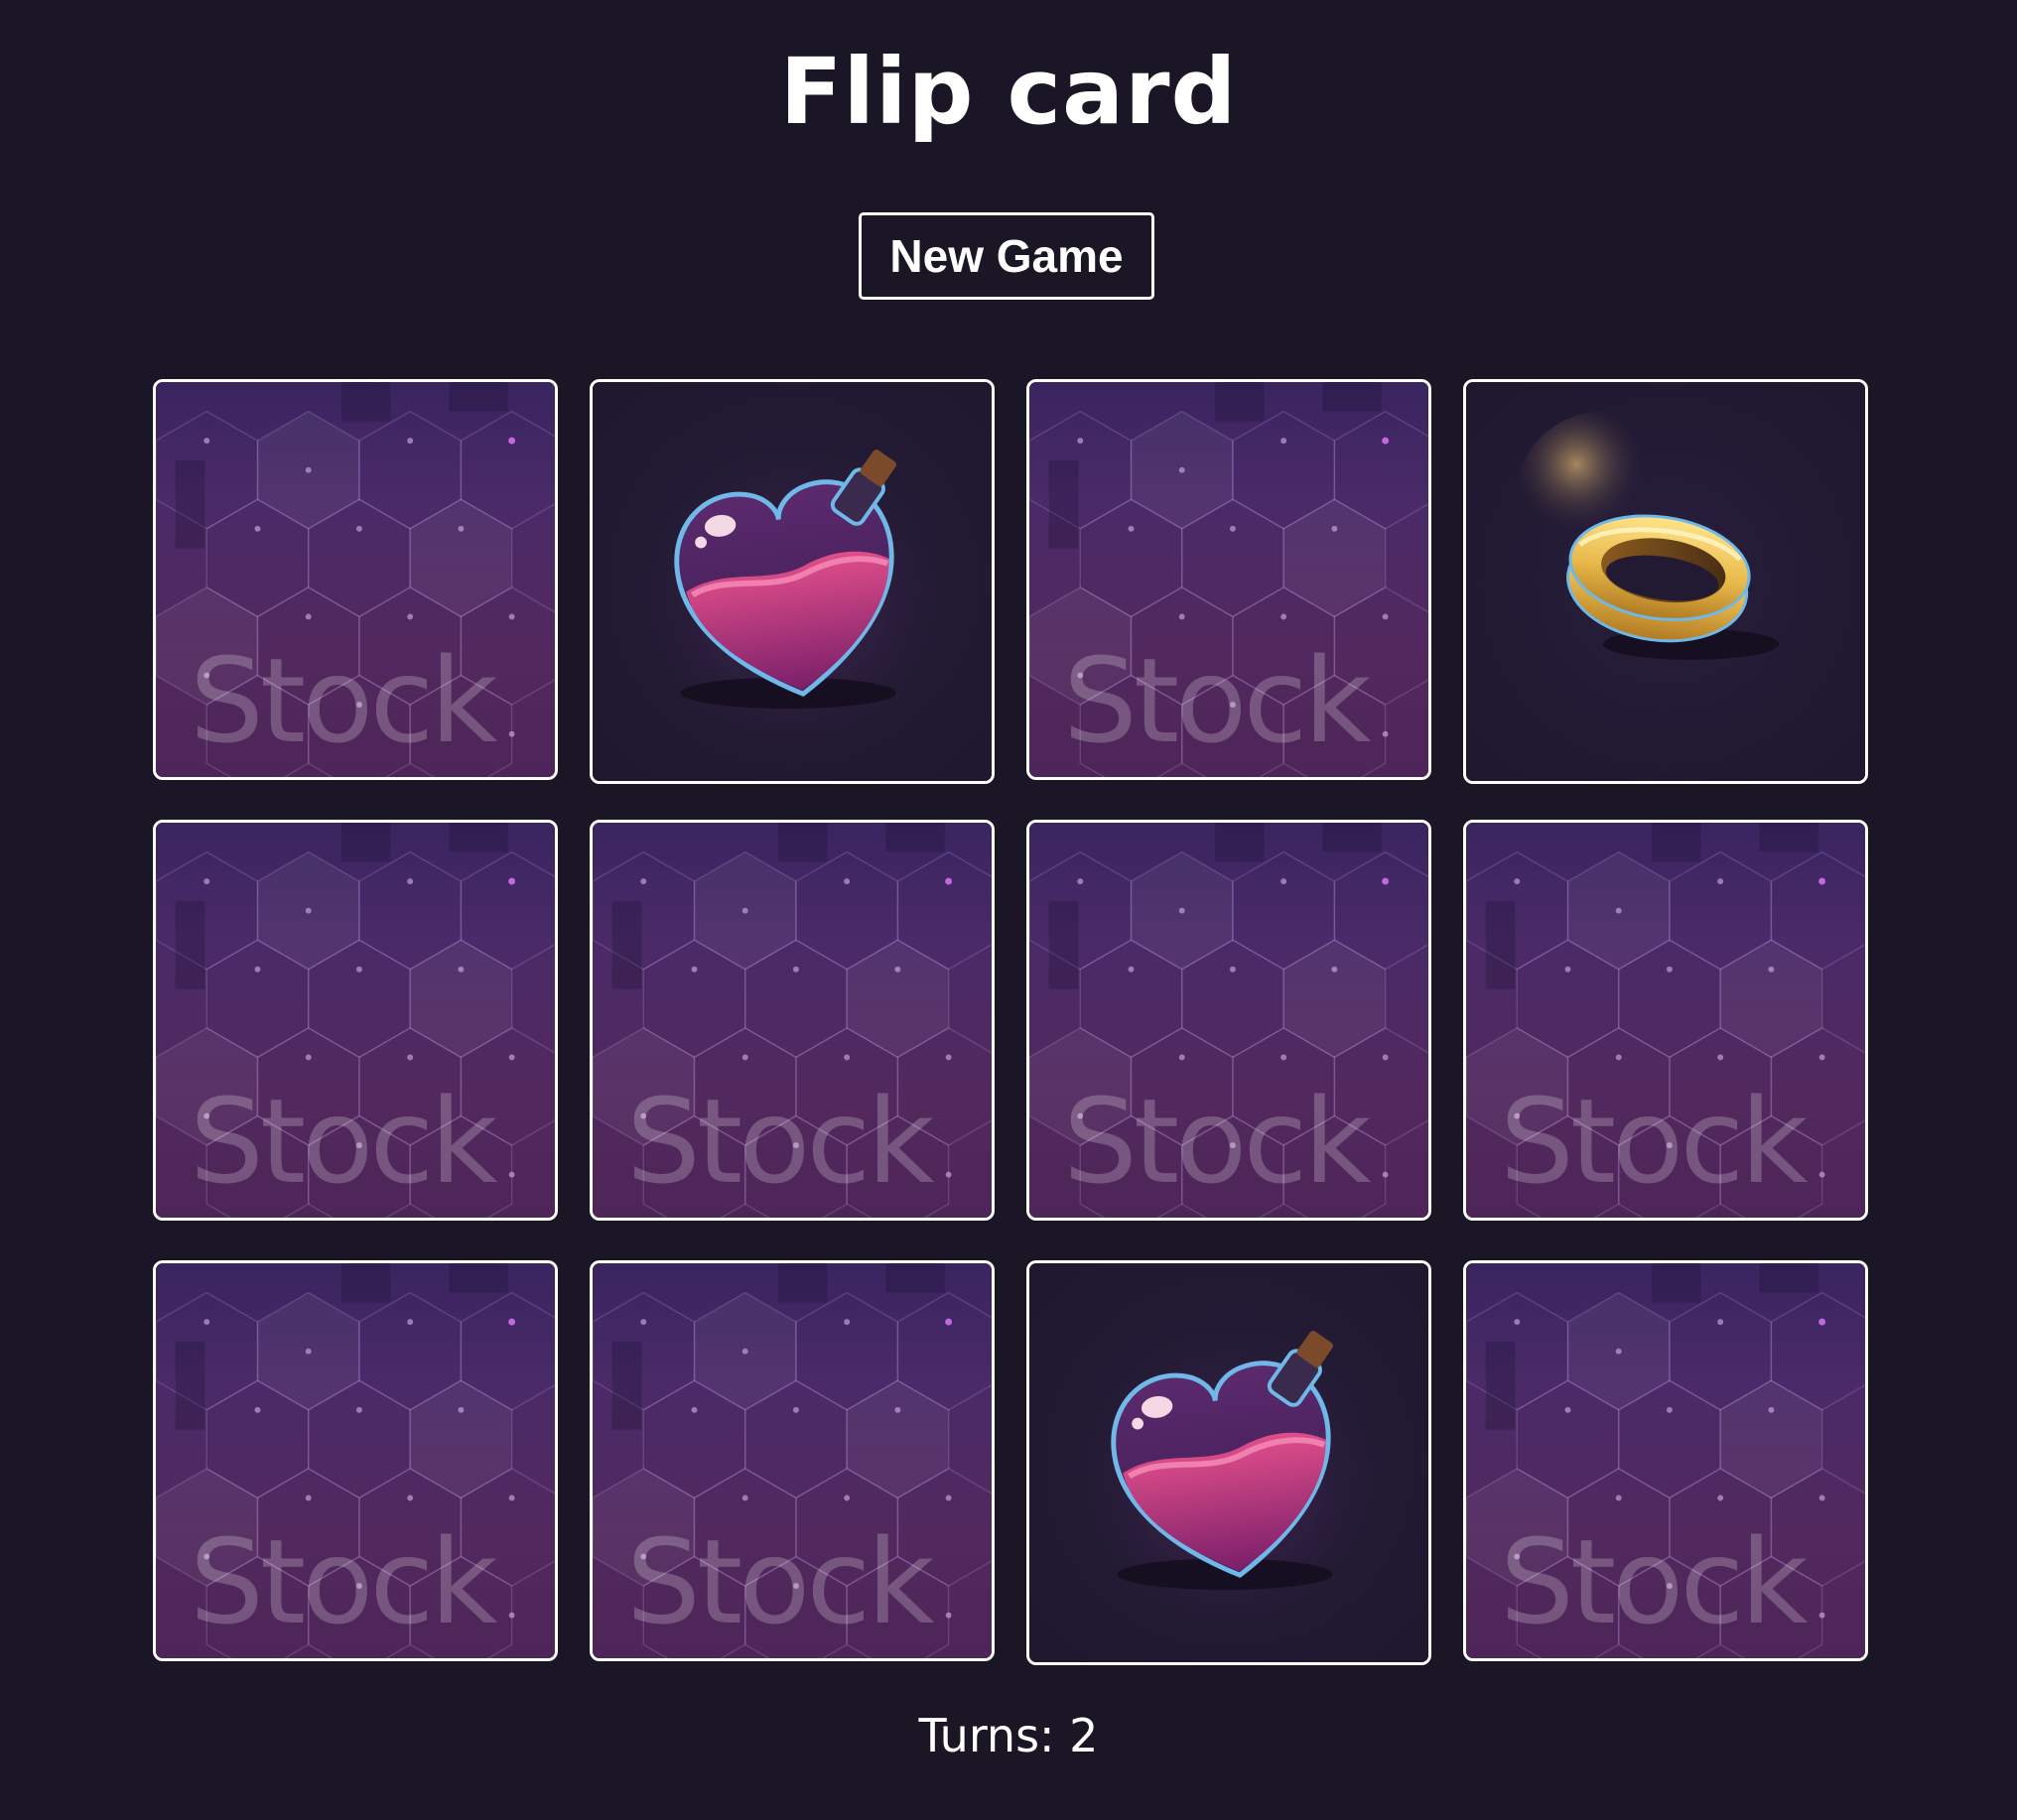 The image size is (2017, 1820). I want to click on turns-counter: Turns: 2, so click(1008, 1735).